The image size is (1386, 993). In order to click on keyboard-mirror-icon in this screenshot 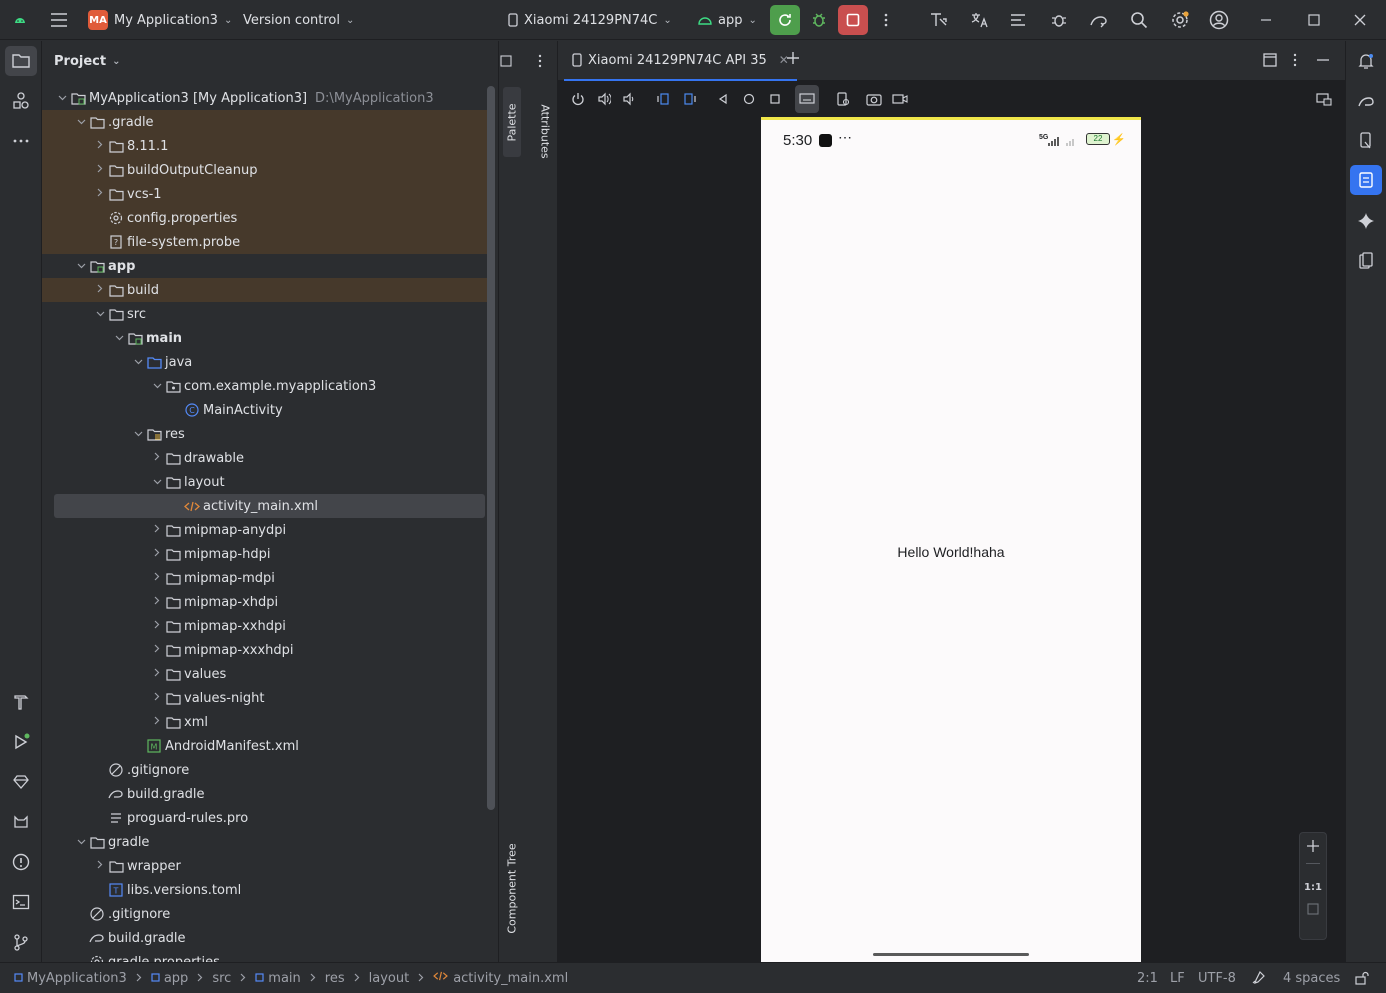, I will do `click(807, 99)`.